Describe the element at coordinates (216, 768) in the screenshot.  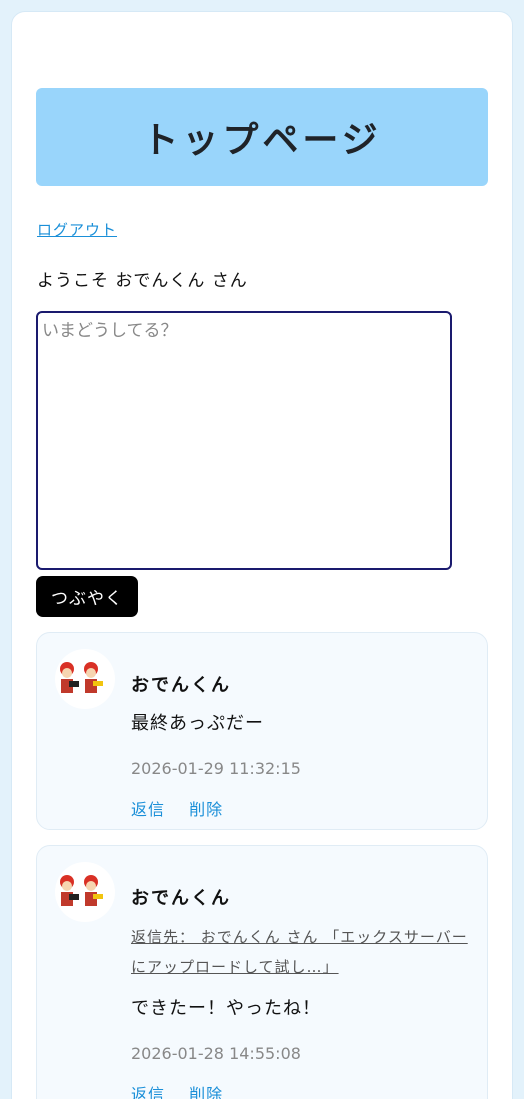
I see `post-timestamp: 2026-01-29 11:32:15` at that location.